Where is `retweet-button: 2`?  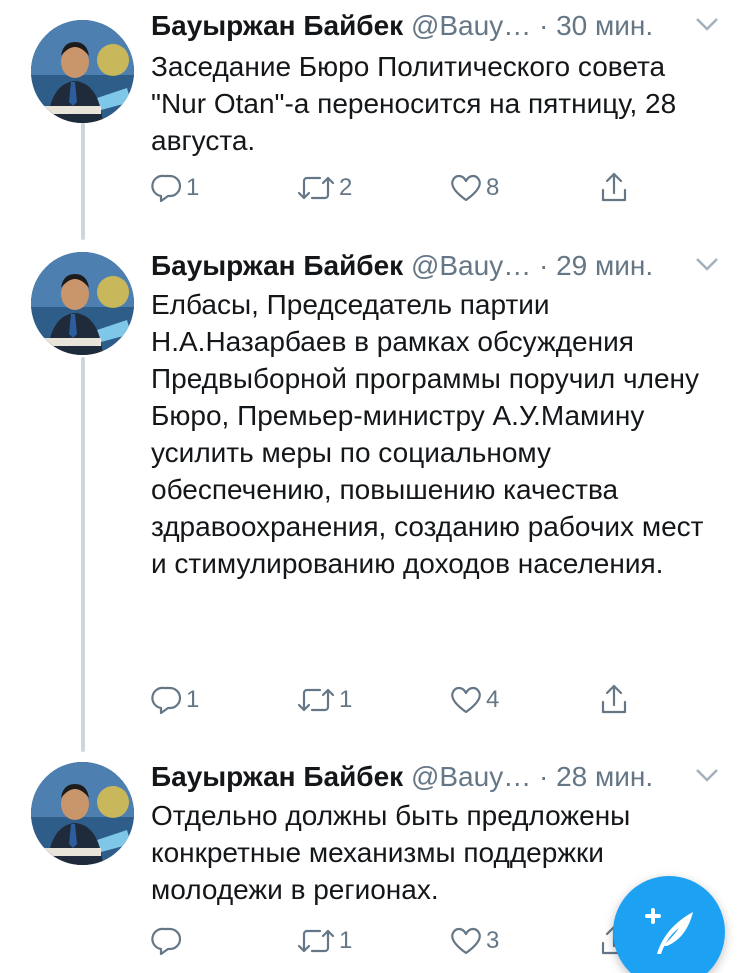 retweet-button: 2 is located at coordinates (324, 188).